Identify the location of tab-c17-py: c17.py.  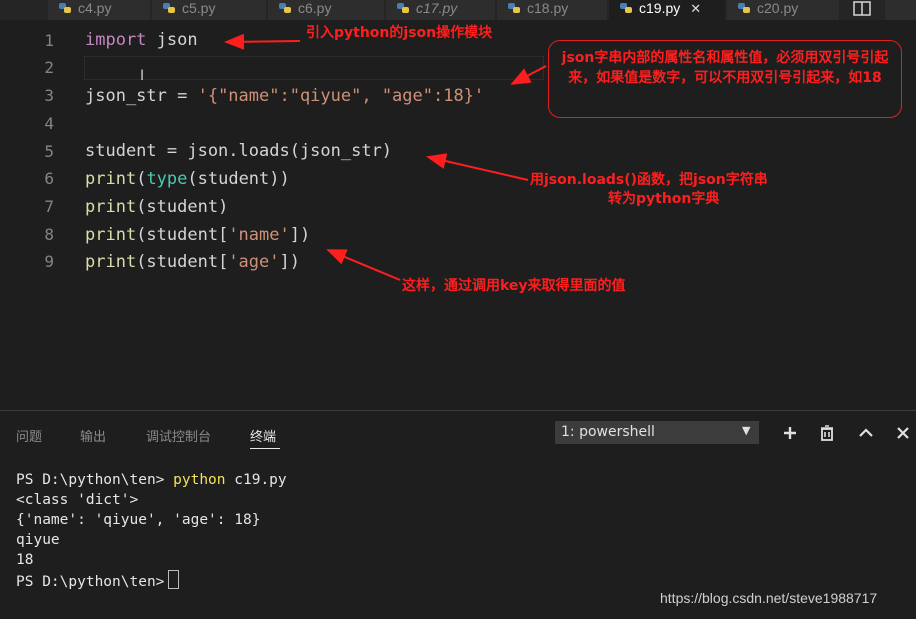
(441, 10).